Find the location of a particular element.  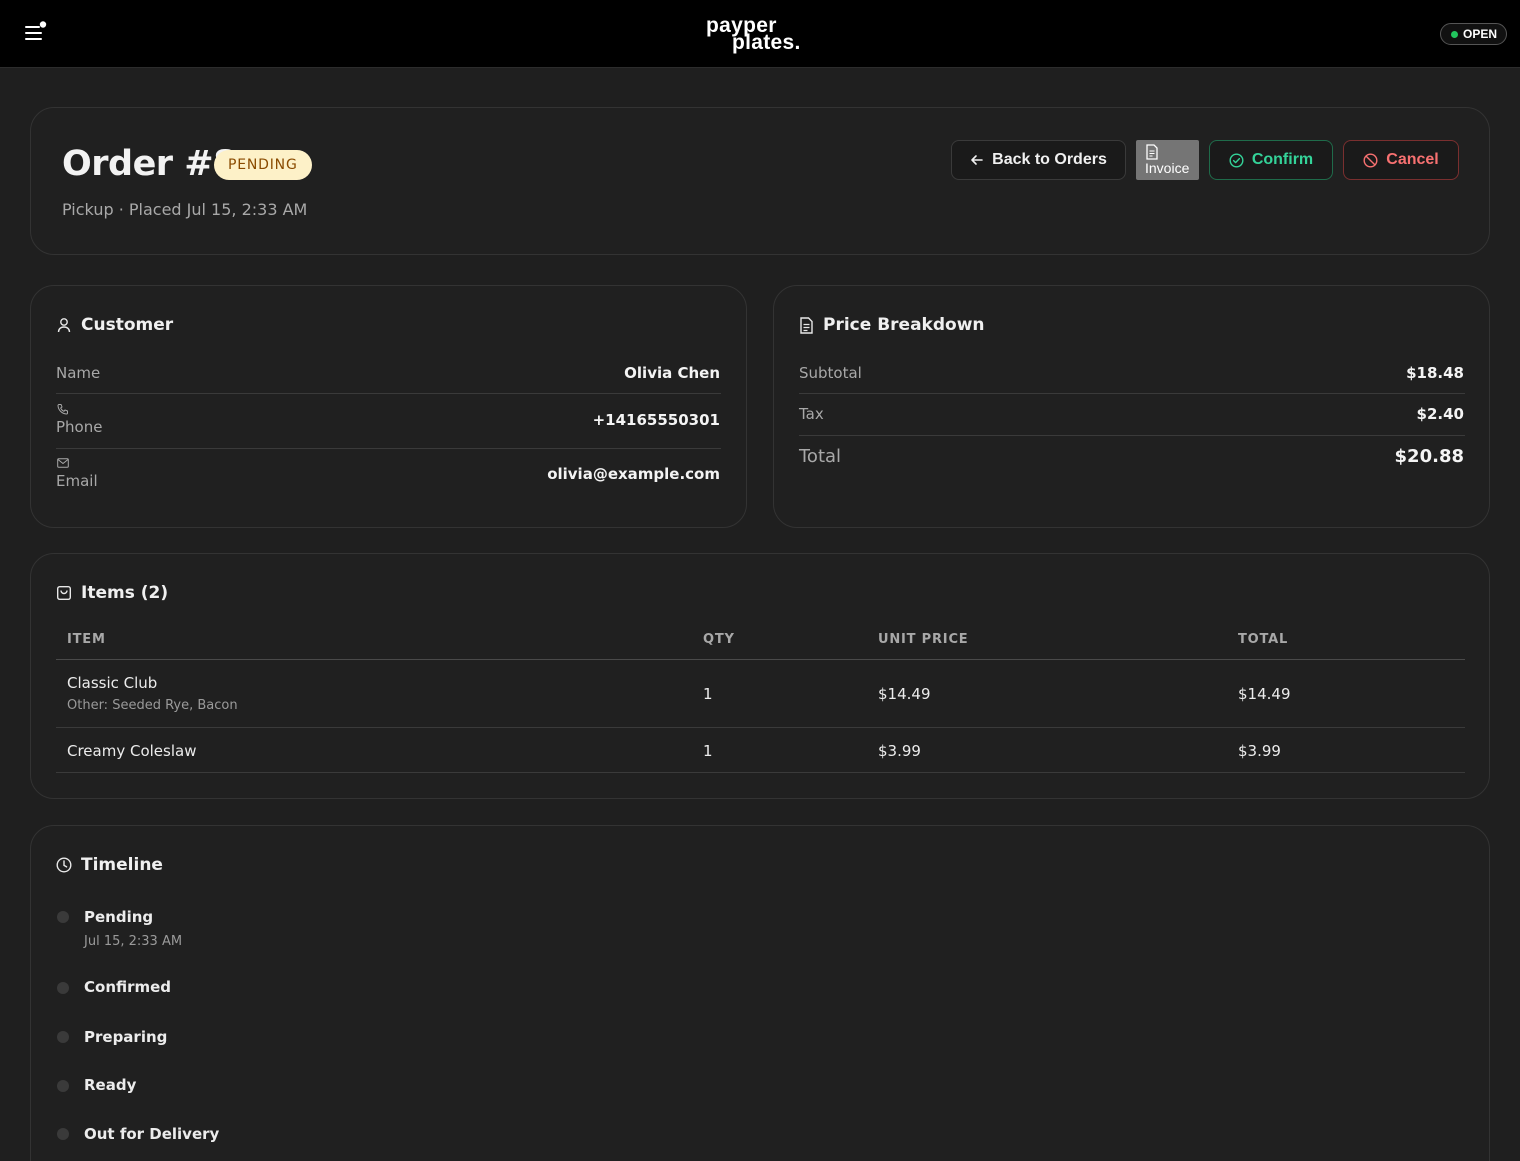

item-total: $3.99 is located at coordinates (1259, 751).